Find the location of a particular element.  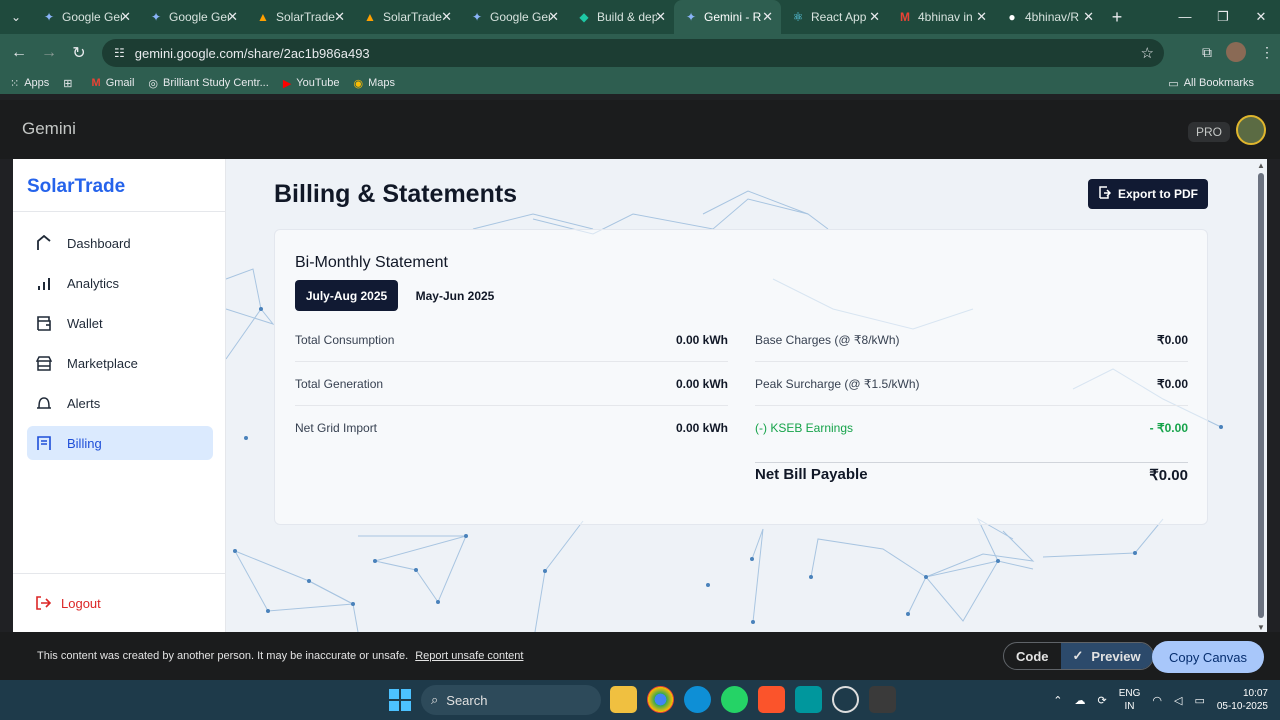

chevron-up-icon: ⌃ is located at coordinates (1057, 700).